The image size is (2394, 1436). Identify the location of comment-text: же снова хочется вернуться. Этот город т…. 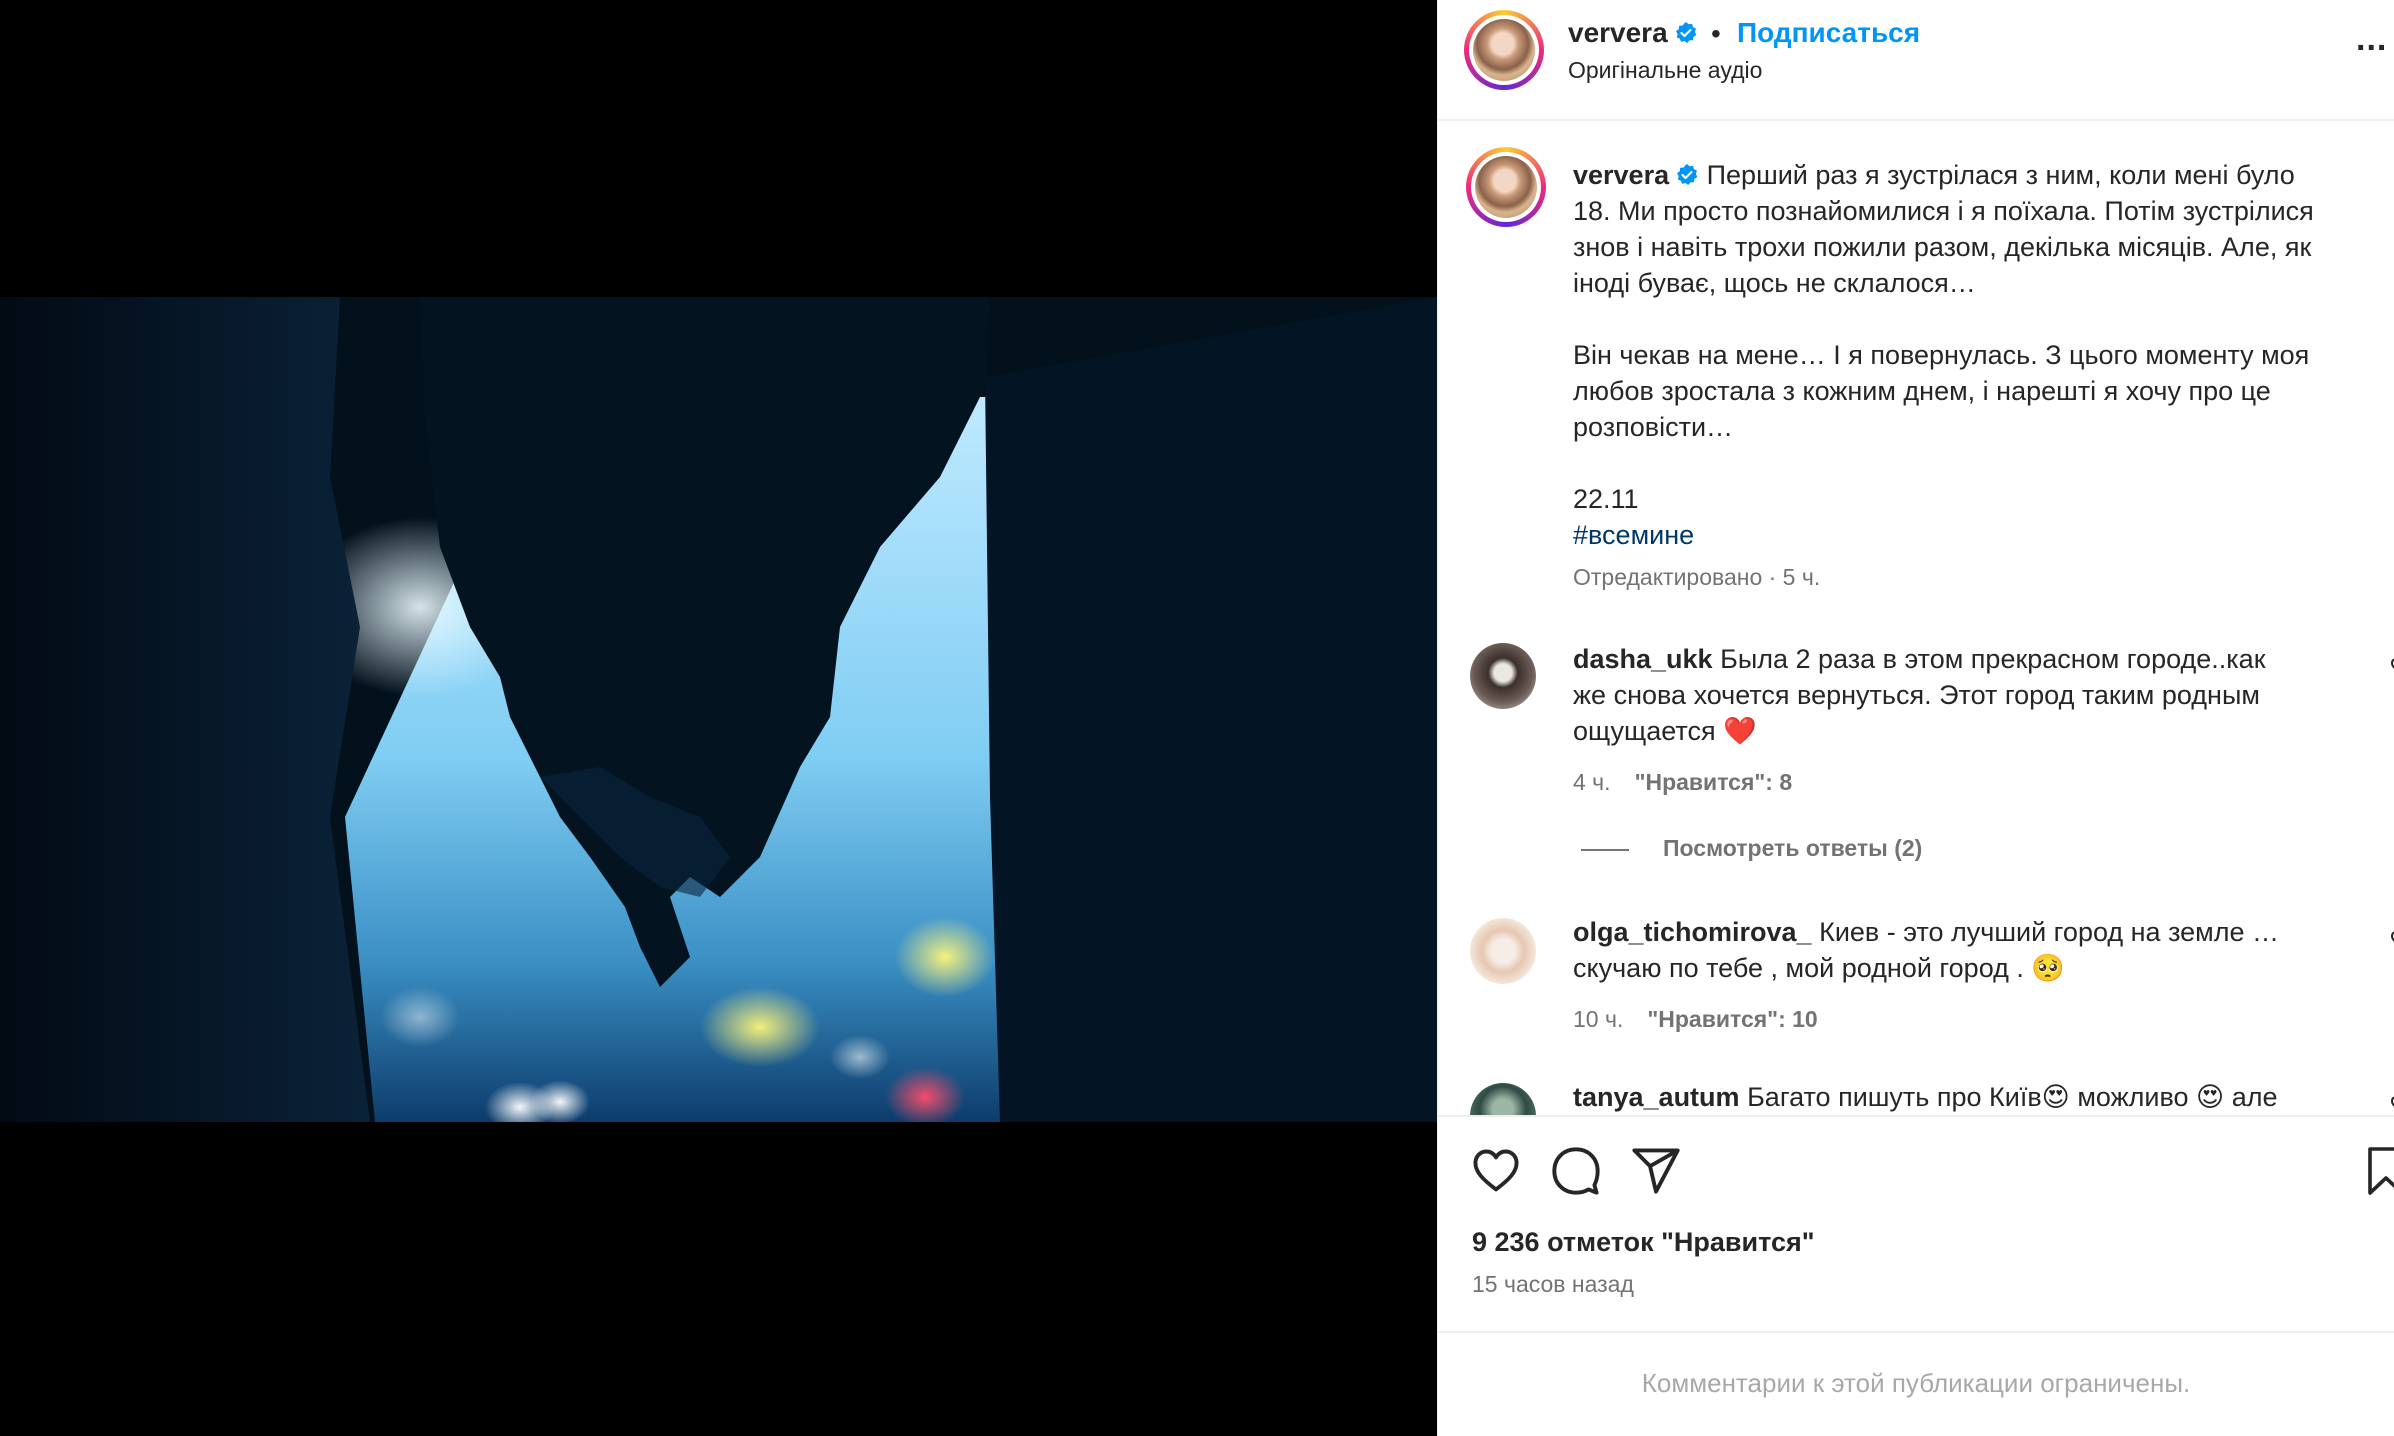
(1916, 695).